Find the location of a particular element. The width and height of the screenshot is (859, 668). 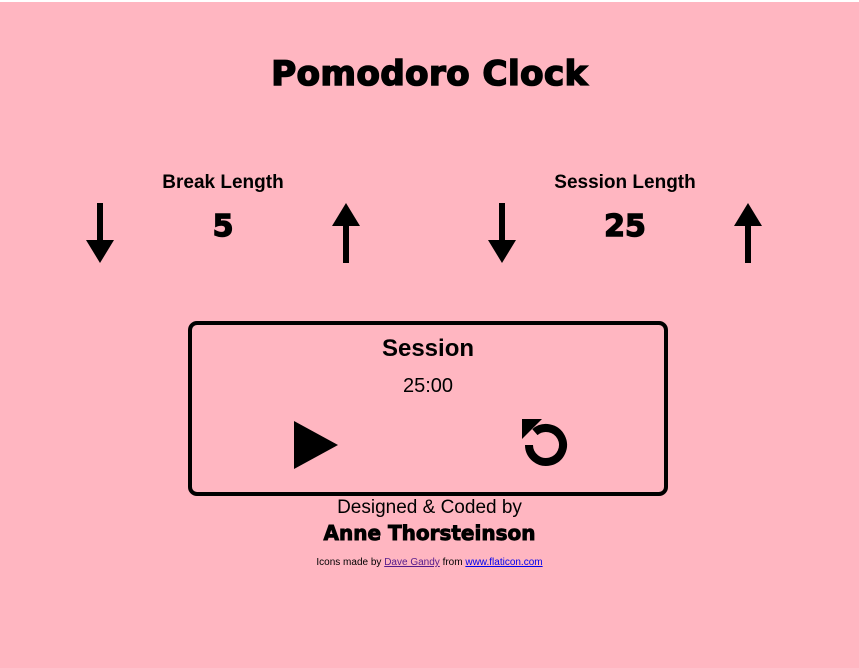

credit-text: Designed & Coded by is located at coordinates (429, 507).